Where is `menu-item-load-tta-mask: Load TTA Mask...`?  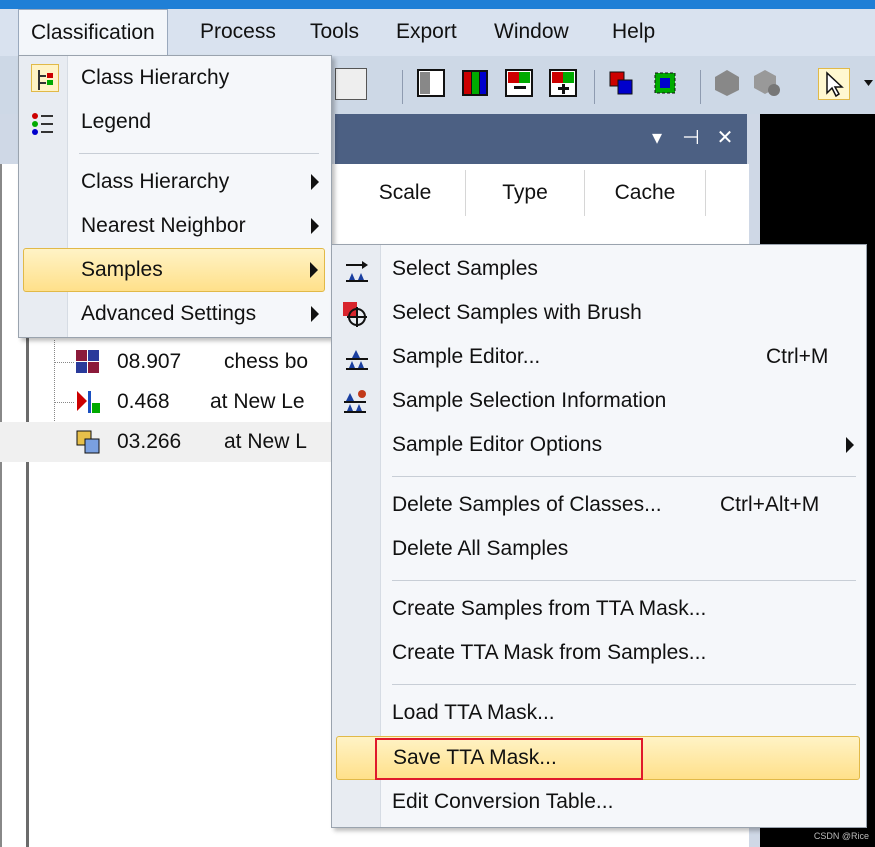 menu-item-load-tta-mask: Load TTA Mask... is located at coordinates (598, 713).